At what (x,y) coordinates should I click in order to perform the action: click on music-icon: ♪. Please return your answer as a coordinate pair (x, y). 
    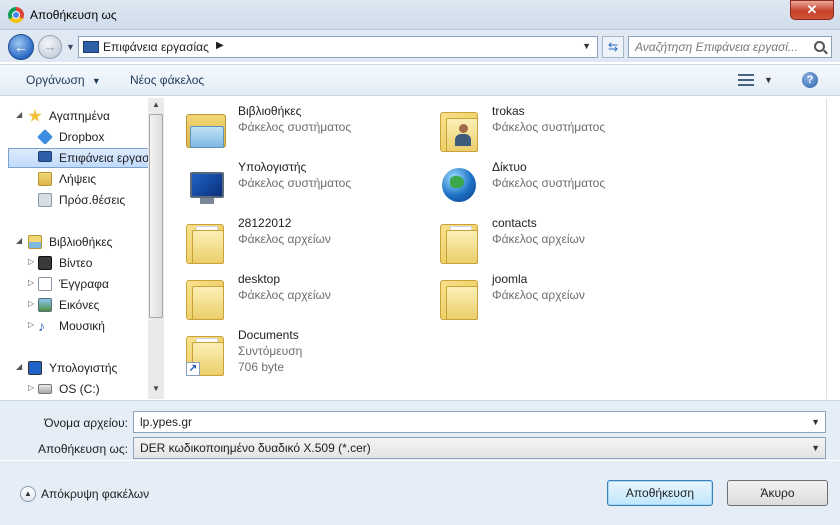
    Looking at the image, I should click on (41, 326).